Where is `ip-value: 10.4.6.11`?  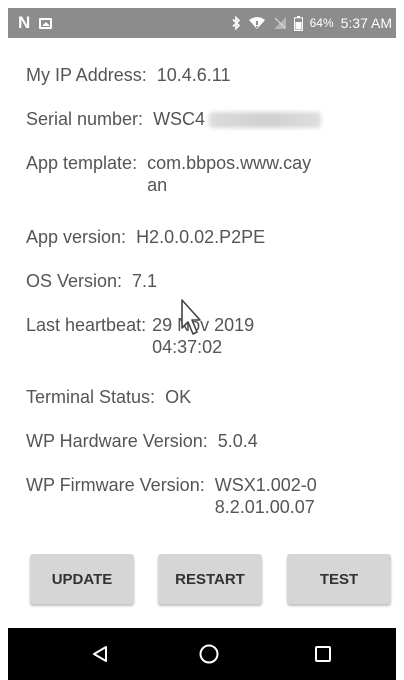 ip-value: 10.4.6.11 is located at coordinates (193, 75).